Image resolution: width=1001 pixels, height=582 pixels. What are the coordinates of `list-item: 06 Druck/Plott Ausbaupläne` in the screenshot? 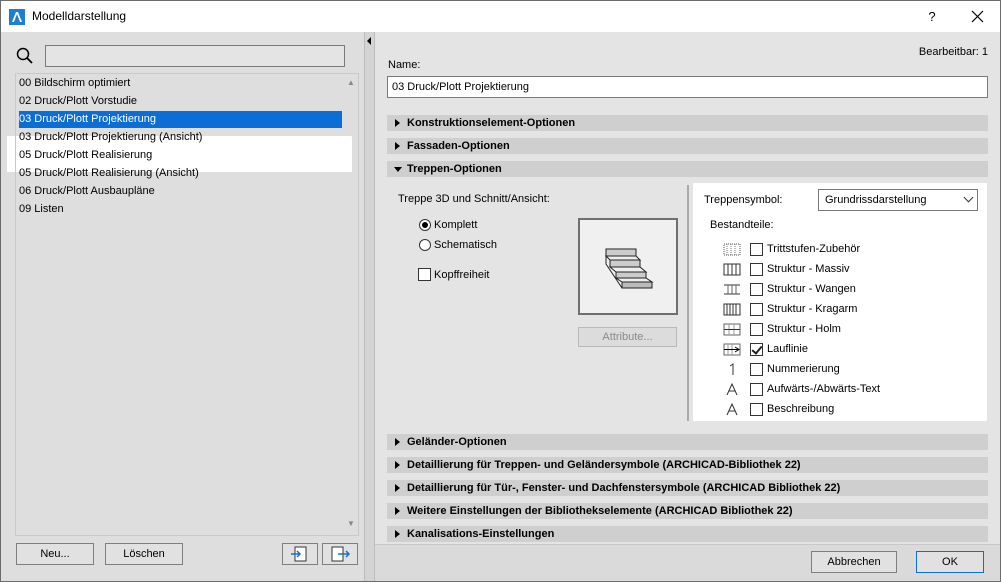 It's located at (180, 191).